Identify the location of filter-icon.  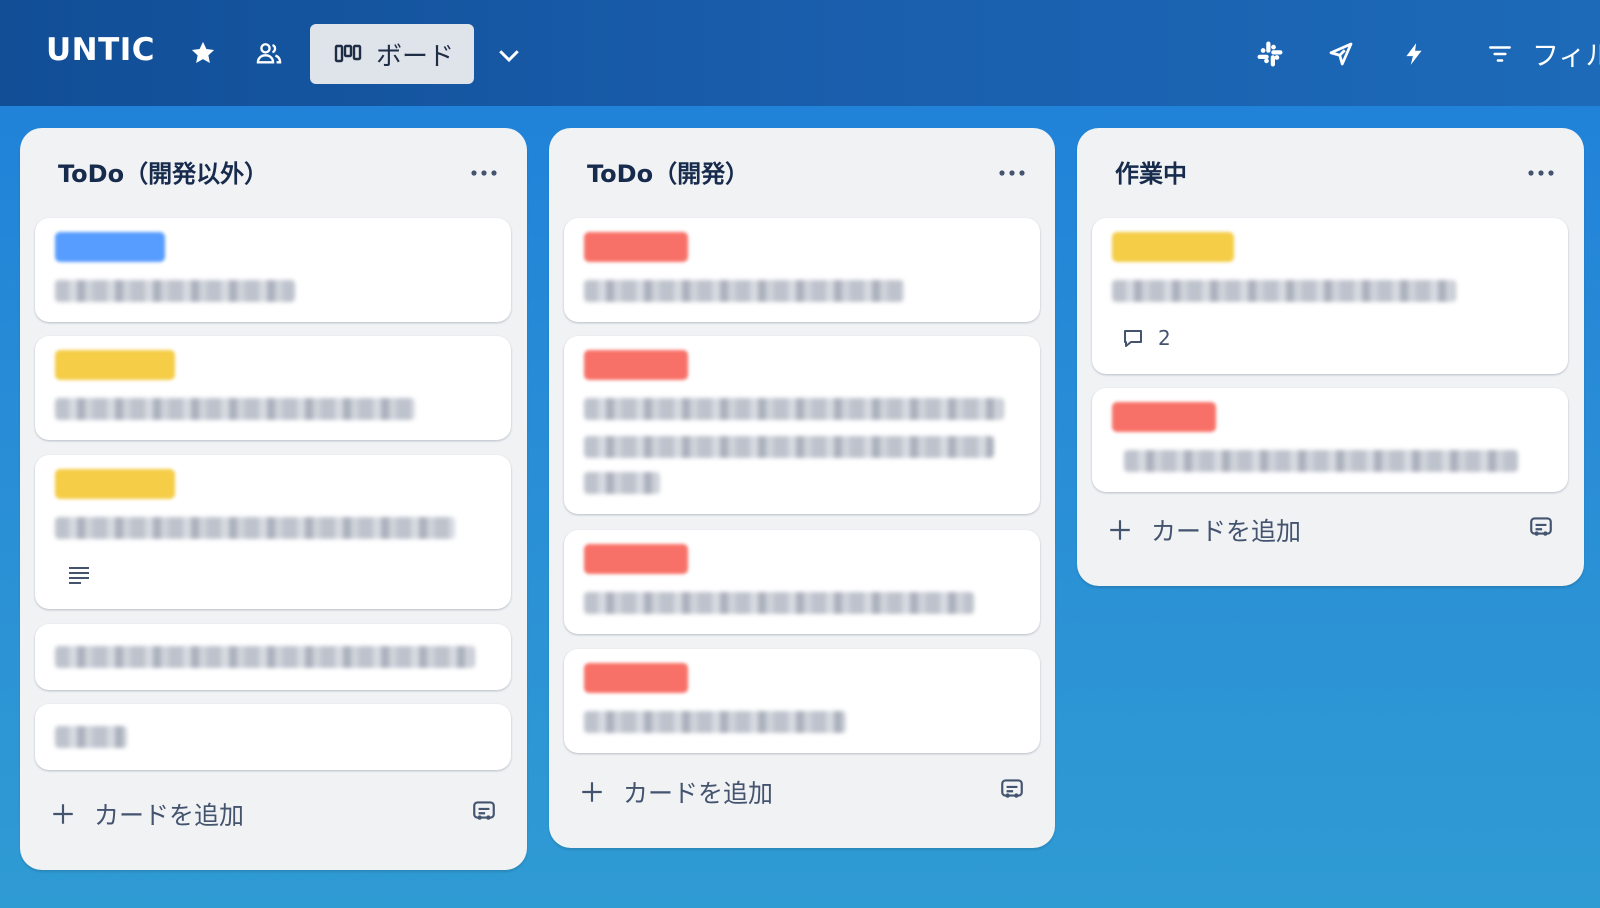
(1500, 54).